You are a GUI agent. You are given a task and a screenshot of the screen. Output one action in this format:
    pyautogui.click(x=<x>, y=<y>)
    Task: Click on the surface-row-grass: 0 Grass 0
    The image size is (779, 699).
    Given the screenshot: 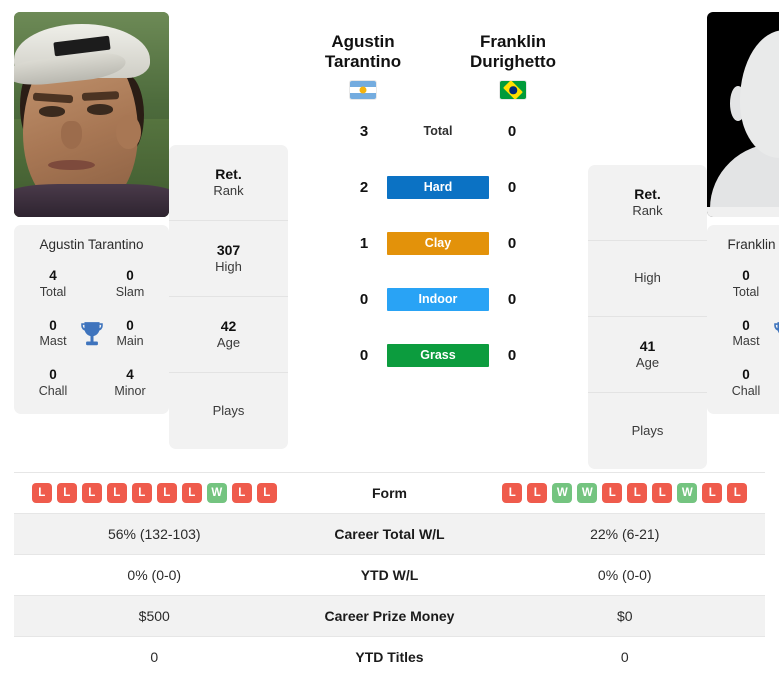 What is the action you would take?
    pyautogui.click(x=438, y=355)
    